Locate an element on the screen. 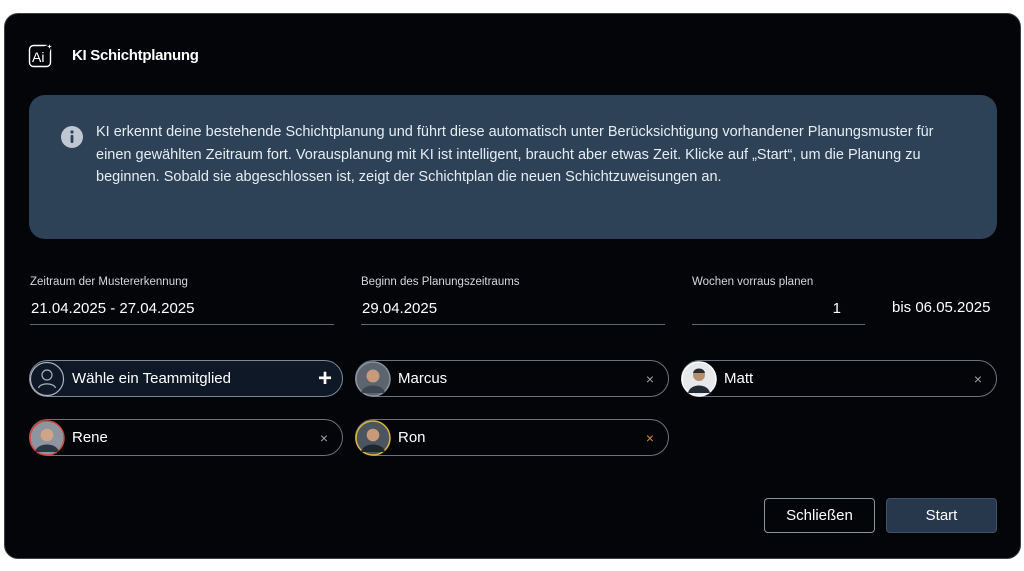 The height and width of the screenshot is (571, 1024). team-member-name: Matt is located at coordinates (739, 378).